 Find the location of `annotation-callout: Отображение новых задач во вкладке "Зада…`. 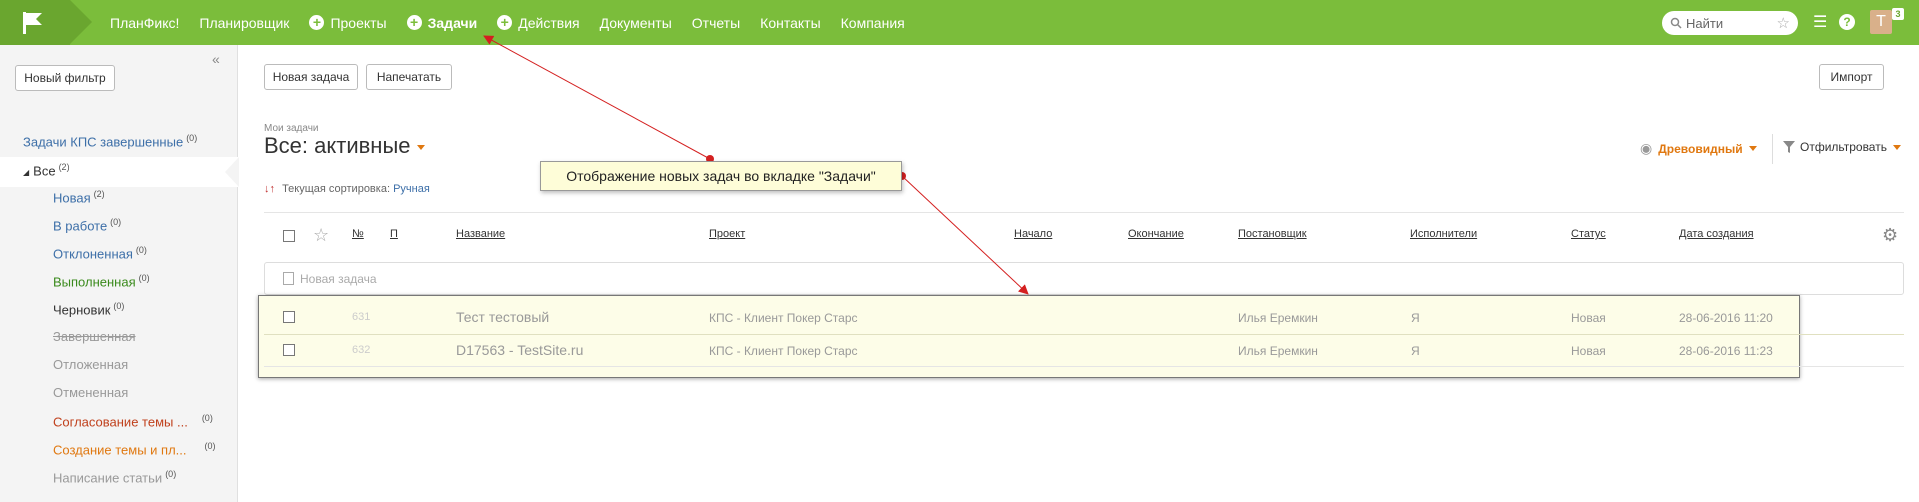

annotation-callout: Отображение новых задач во вкладке "Зада… is located at coordinates (721, 176).